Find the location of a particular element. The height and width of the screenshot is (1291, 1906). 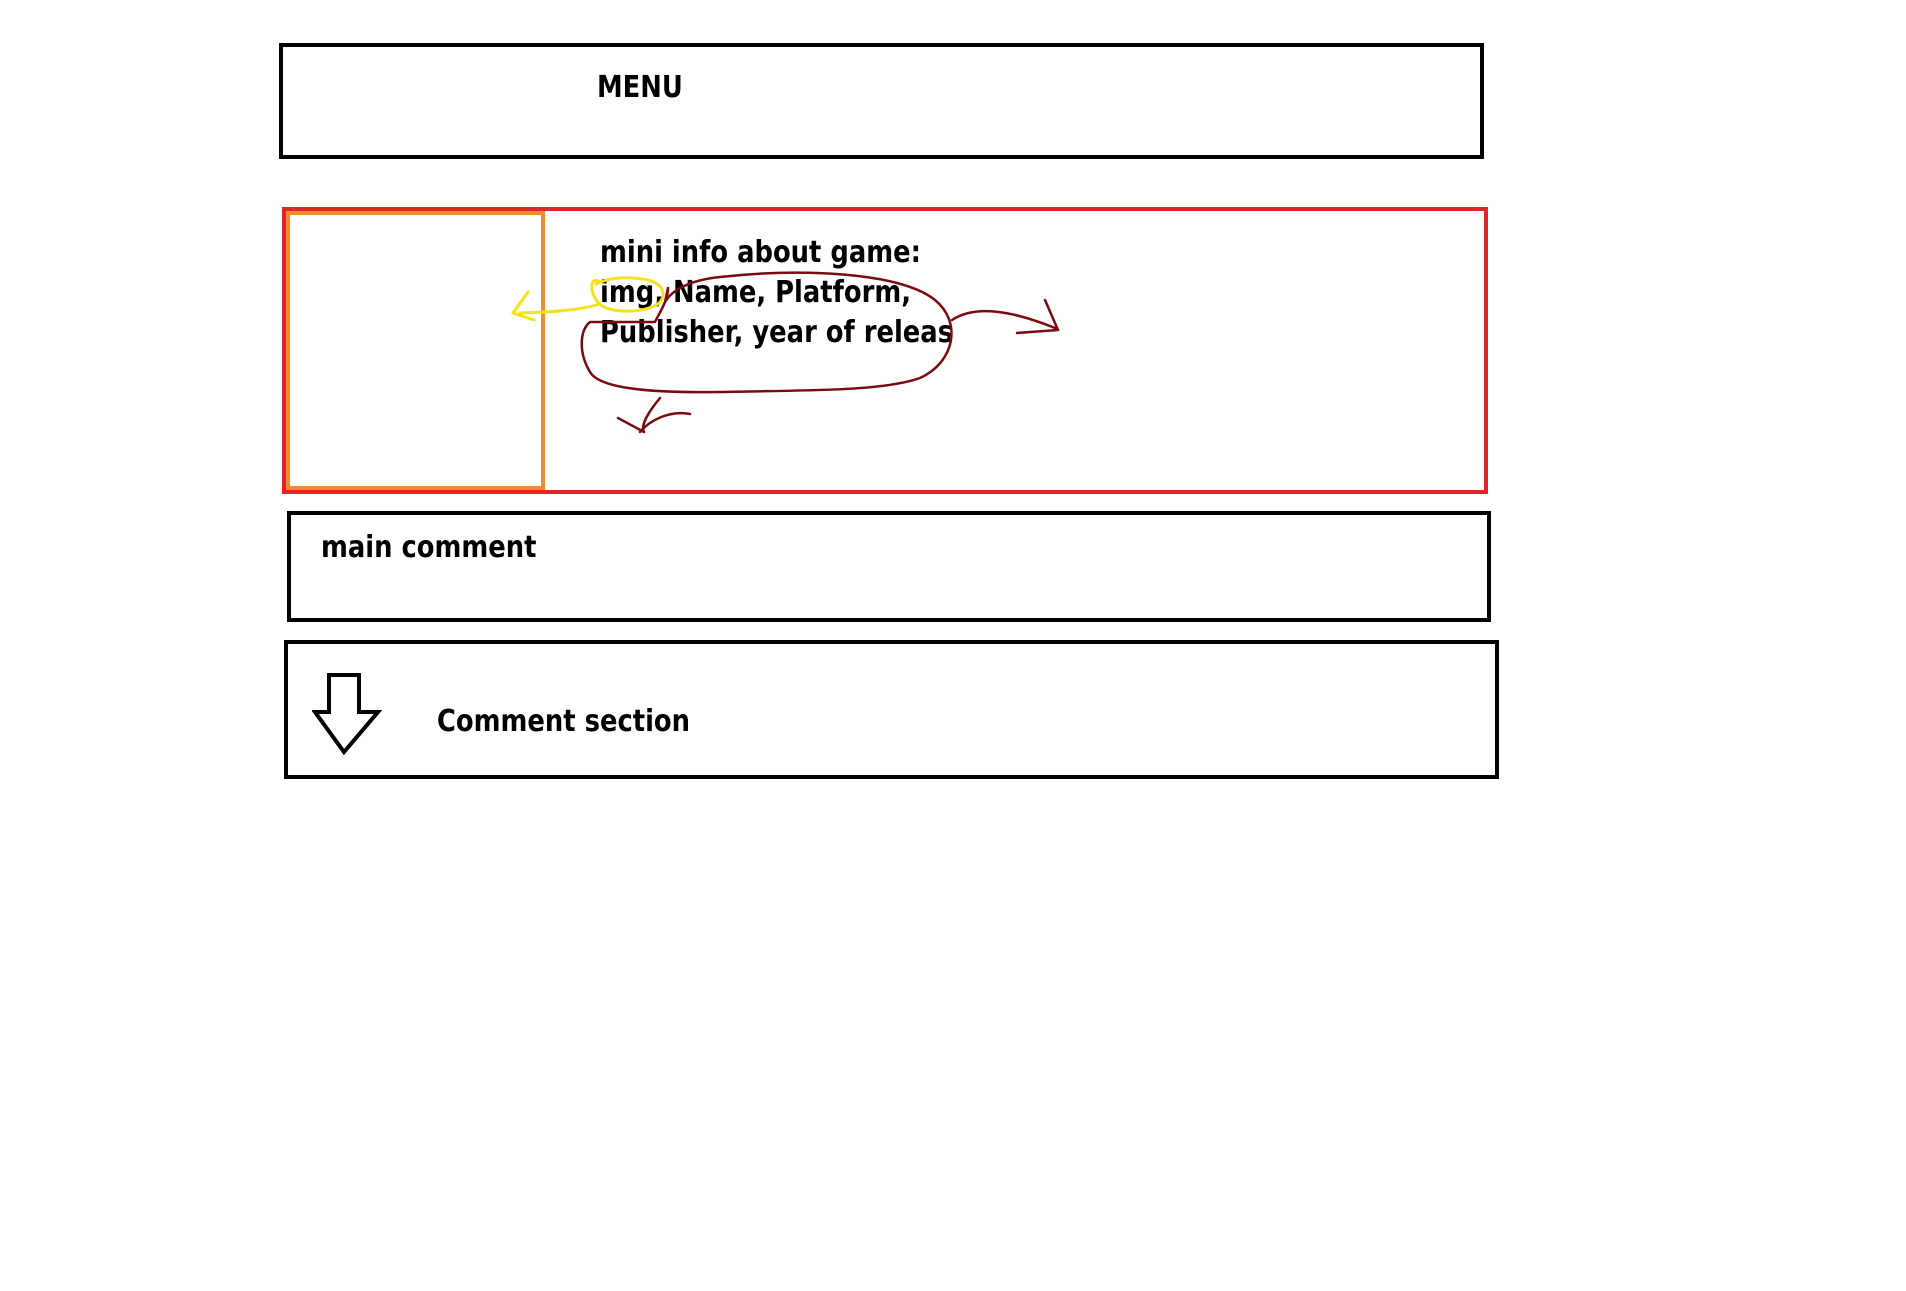

menu-label: MENU is located at coordinates (640, 87).